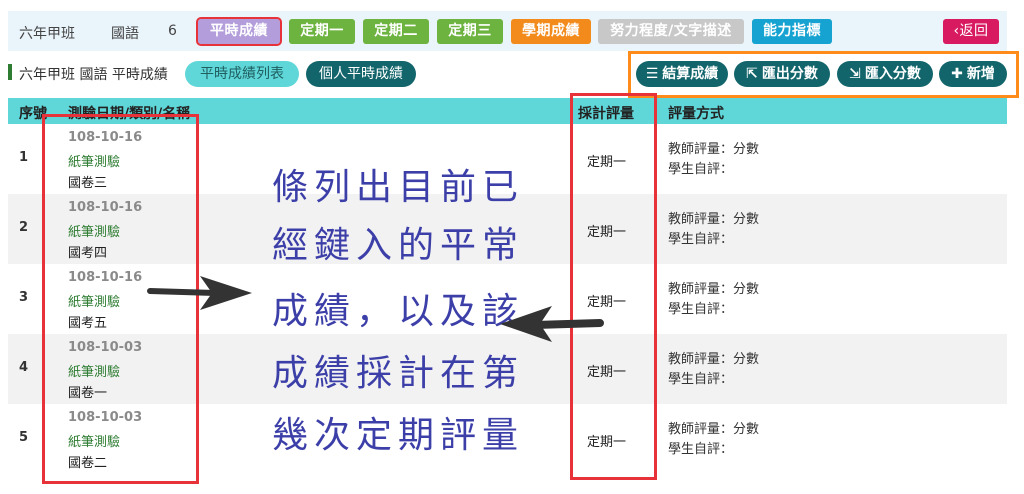  Describe the element at coordinates (93, 75) in the screenshot. I see `breadcrumb: 六年甲班 國語 平時成績` at that location.